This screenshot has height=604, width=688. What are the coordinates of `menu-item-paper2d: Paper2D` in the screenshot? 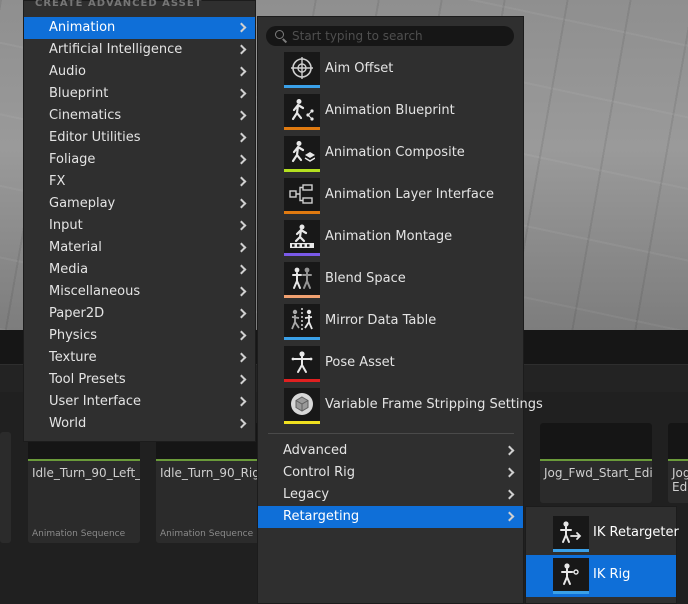 It's located at (139, 314).